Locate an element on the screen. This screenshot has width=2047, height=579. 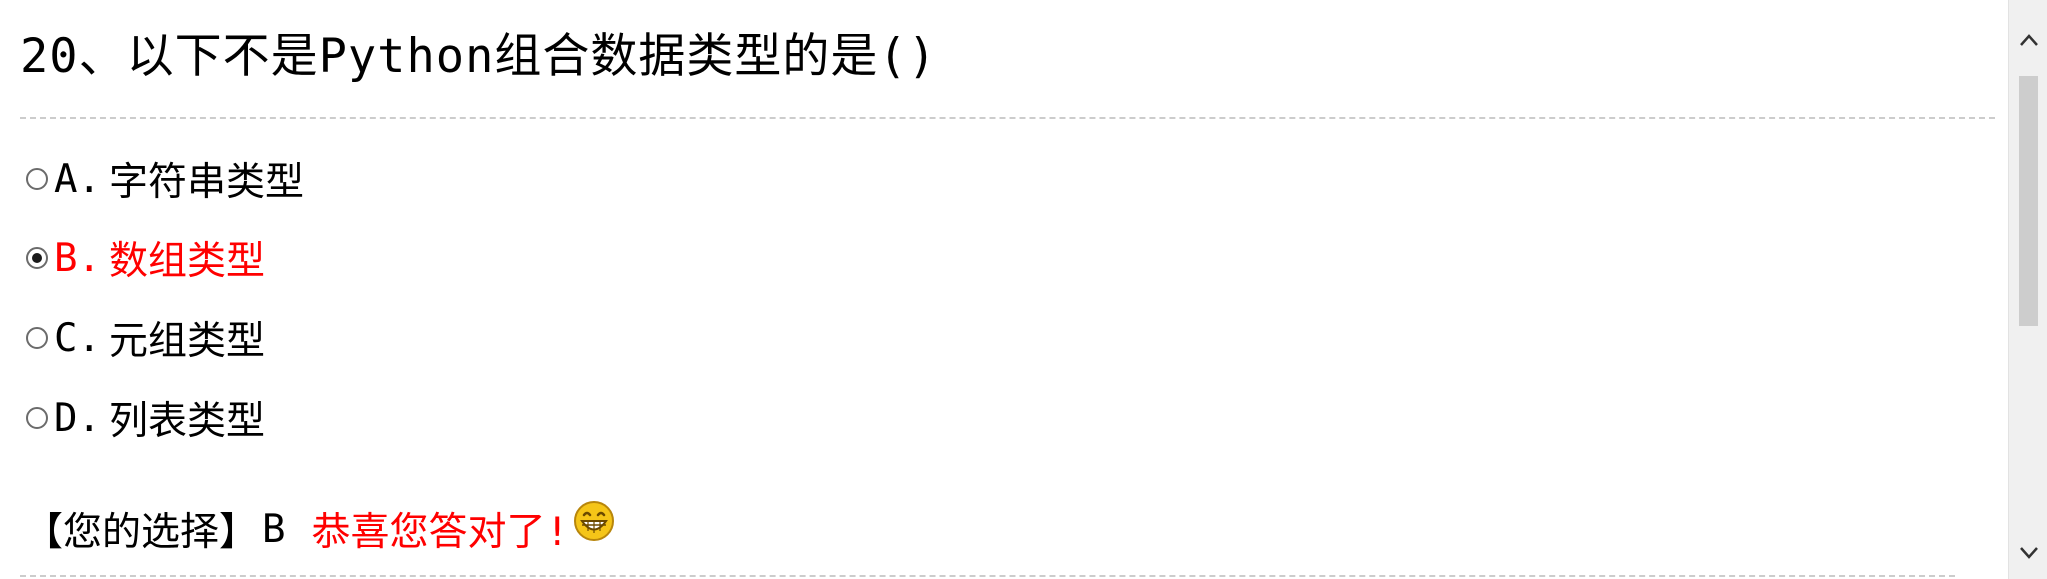
option-a: A. 字符串类型 is located at coordinates (165, 179).